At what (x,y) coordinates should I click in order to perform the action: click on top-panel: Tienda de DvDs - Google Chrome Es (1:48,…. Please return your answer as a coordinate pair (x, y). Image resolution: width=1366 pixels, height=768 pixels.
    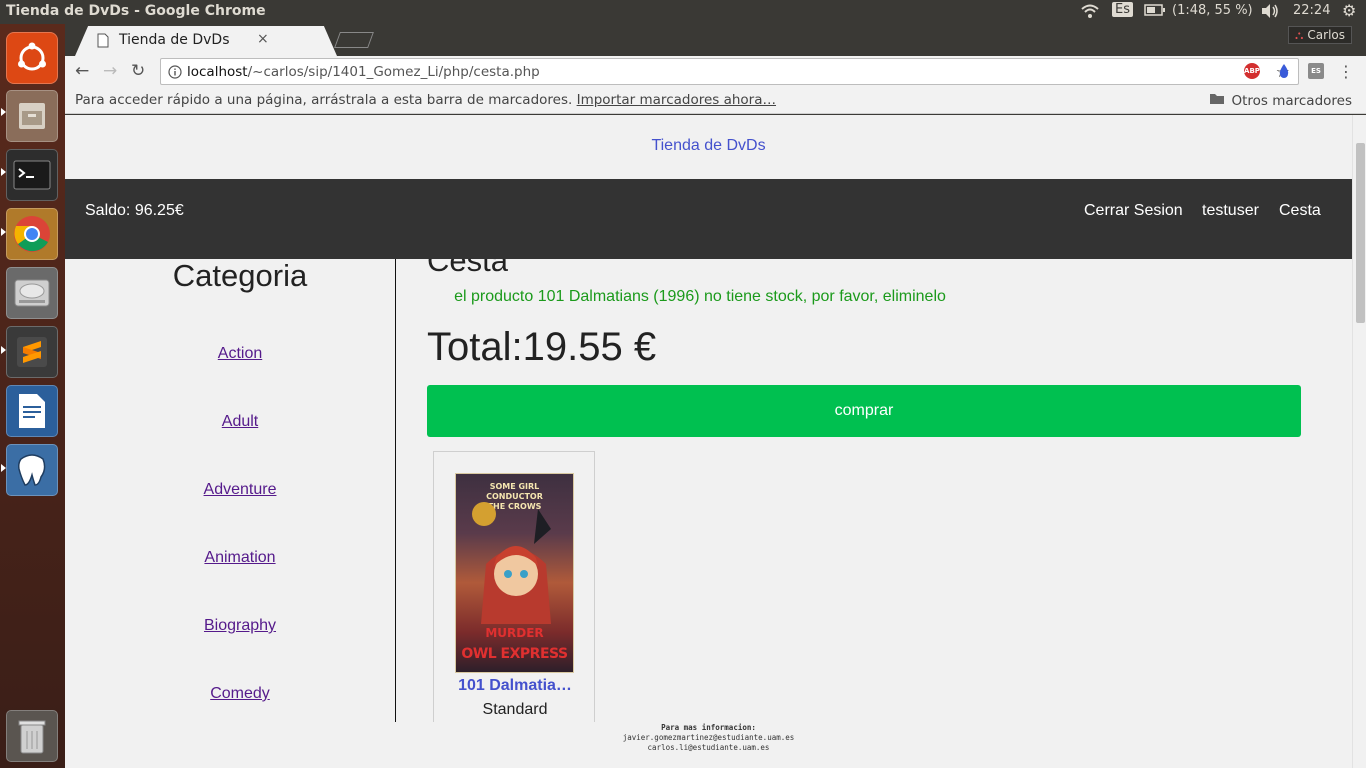
    Looking at the image, I should click on (683, 12).